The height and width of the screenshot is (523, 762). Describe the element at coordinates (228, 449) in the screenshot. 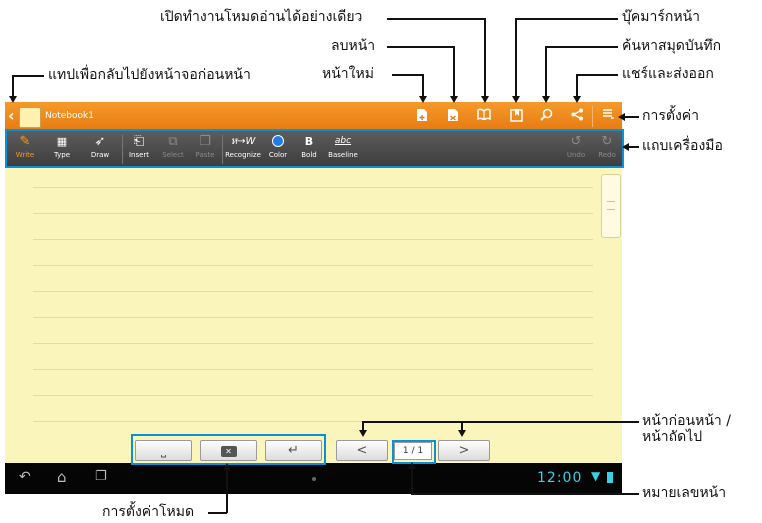

I see `mode-settings-highlight` at that location.